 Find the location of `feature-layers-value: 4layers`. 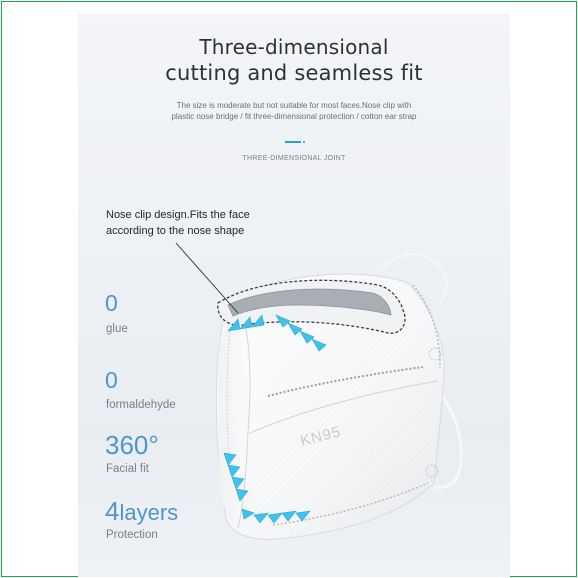

feature-layers-value: 4layers is located at coordinates (142, 511).